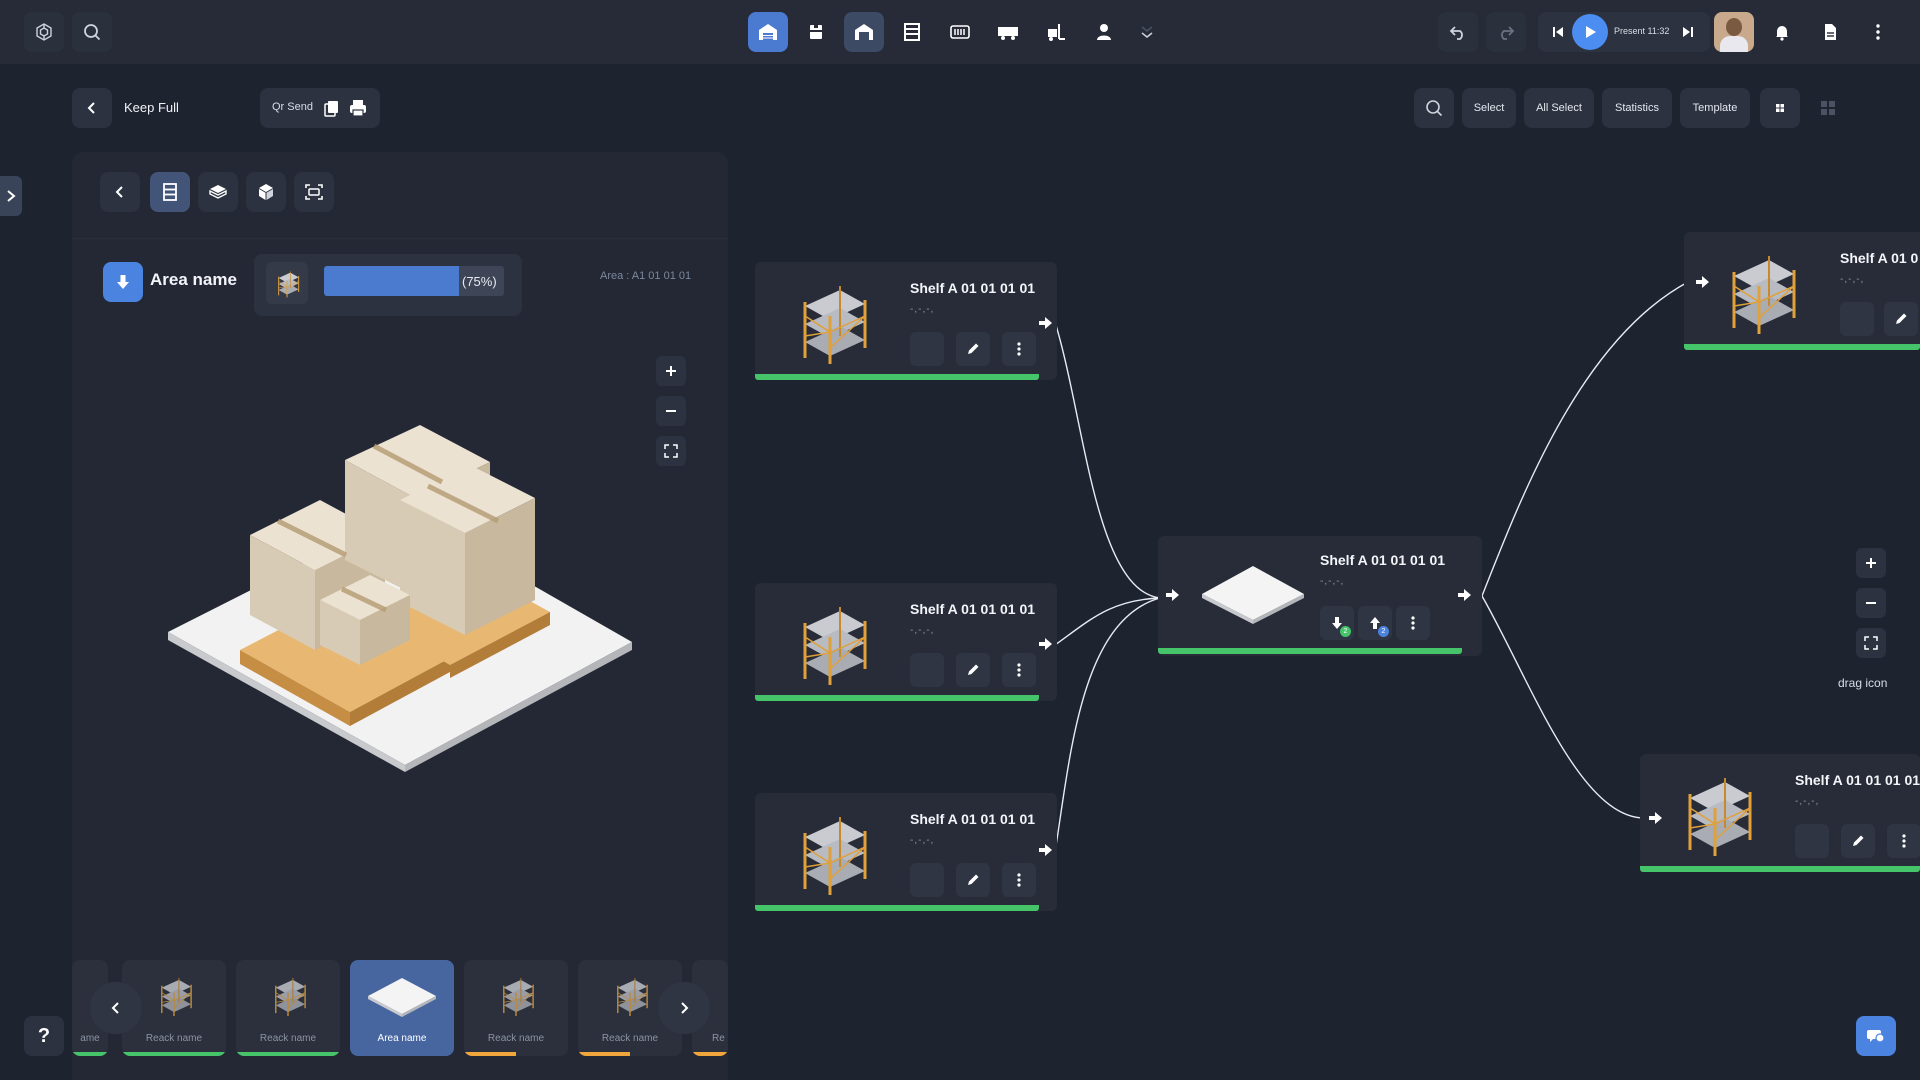  Describe the element at coordinates (1383, 560) in the screenshot. I see `area-card-title: Shelf A 01 01 01 01` at that location.